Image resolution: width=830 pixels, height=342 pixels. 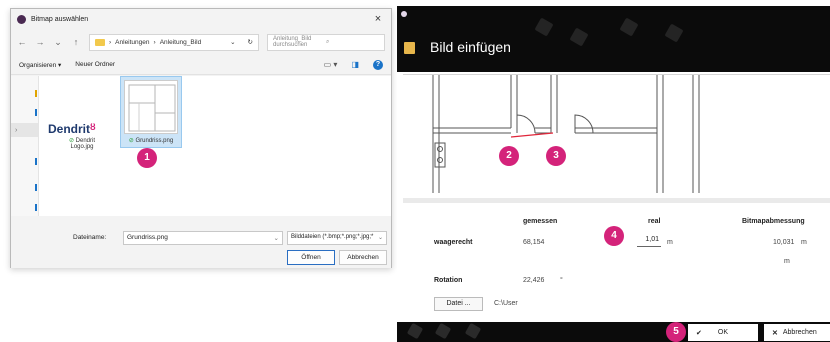 What do you see at coordinates (409, 48) in the screenshot?
I see `image-icon` at bounding box center [409, 48].